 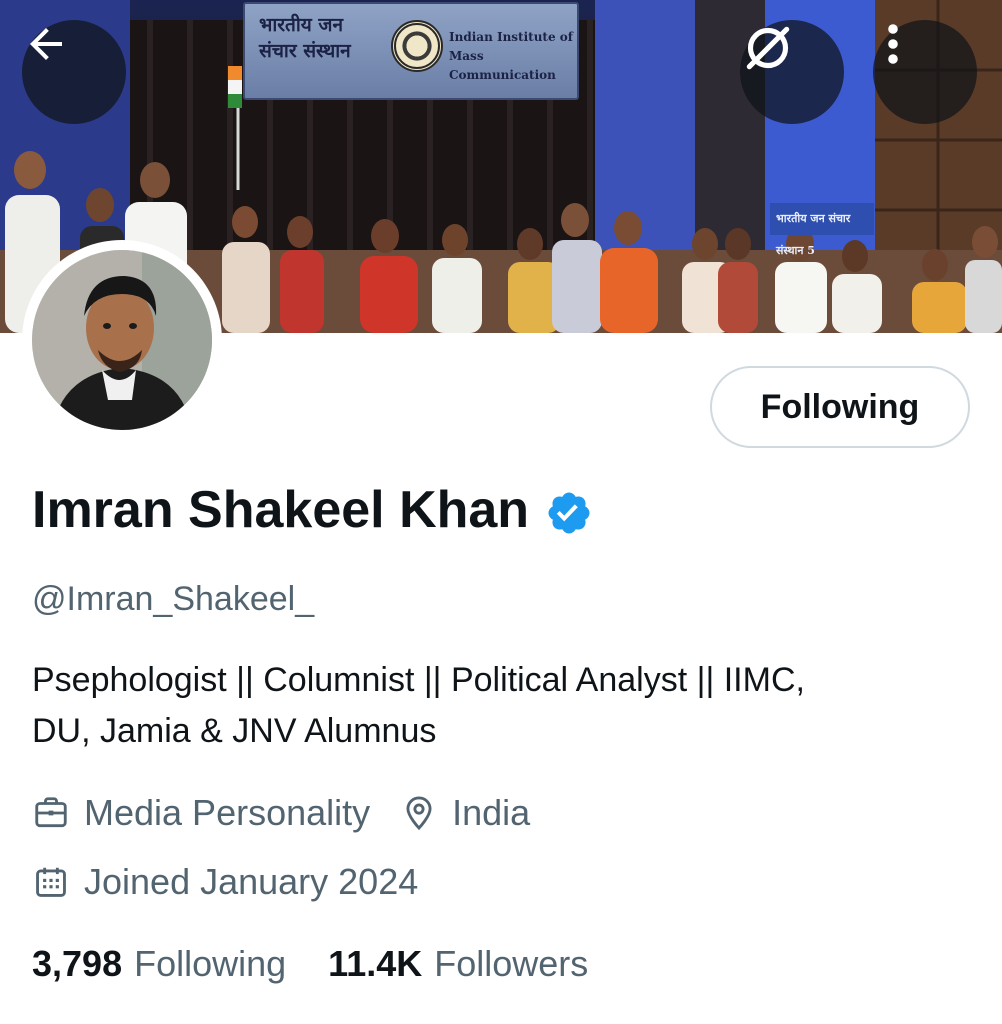 I want to click on more-options-button, so click(x=925, y=72).